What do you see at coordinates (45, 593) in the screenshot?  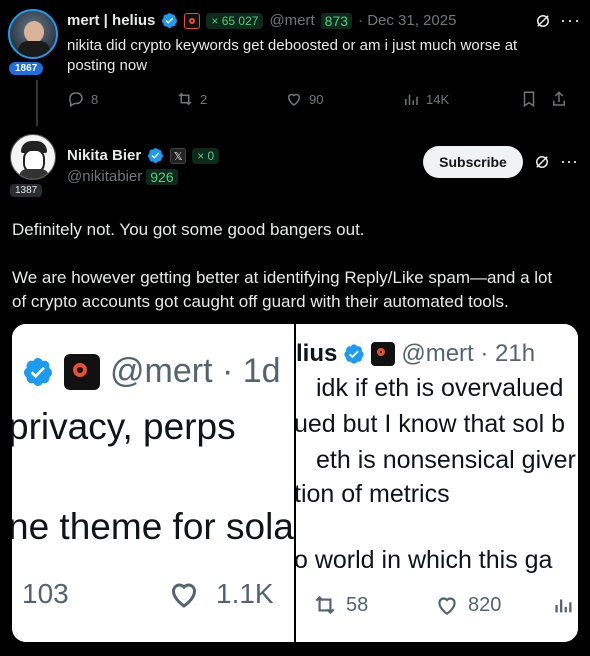 I see `image-left-count-1: 103` at bounding box center [45, 593].